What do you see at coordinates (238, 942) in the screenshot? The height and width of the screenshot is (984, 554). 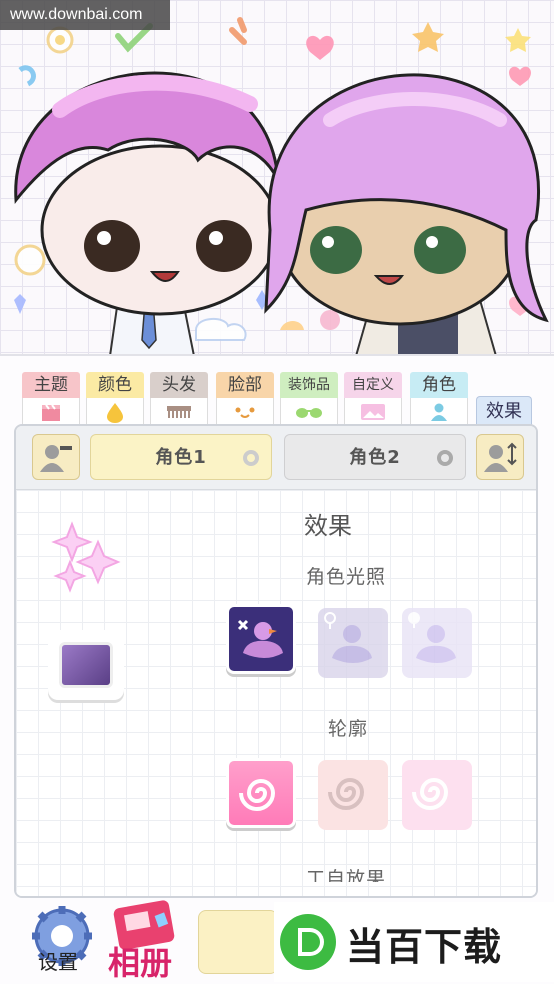 I see `action-button` at bounding box center [238, 942].